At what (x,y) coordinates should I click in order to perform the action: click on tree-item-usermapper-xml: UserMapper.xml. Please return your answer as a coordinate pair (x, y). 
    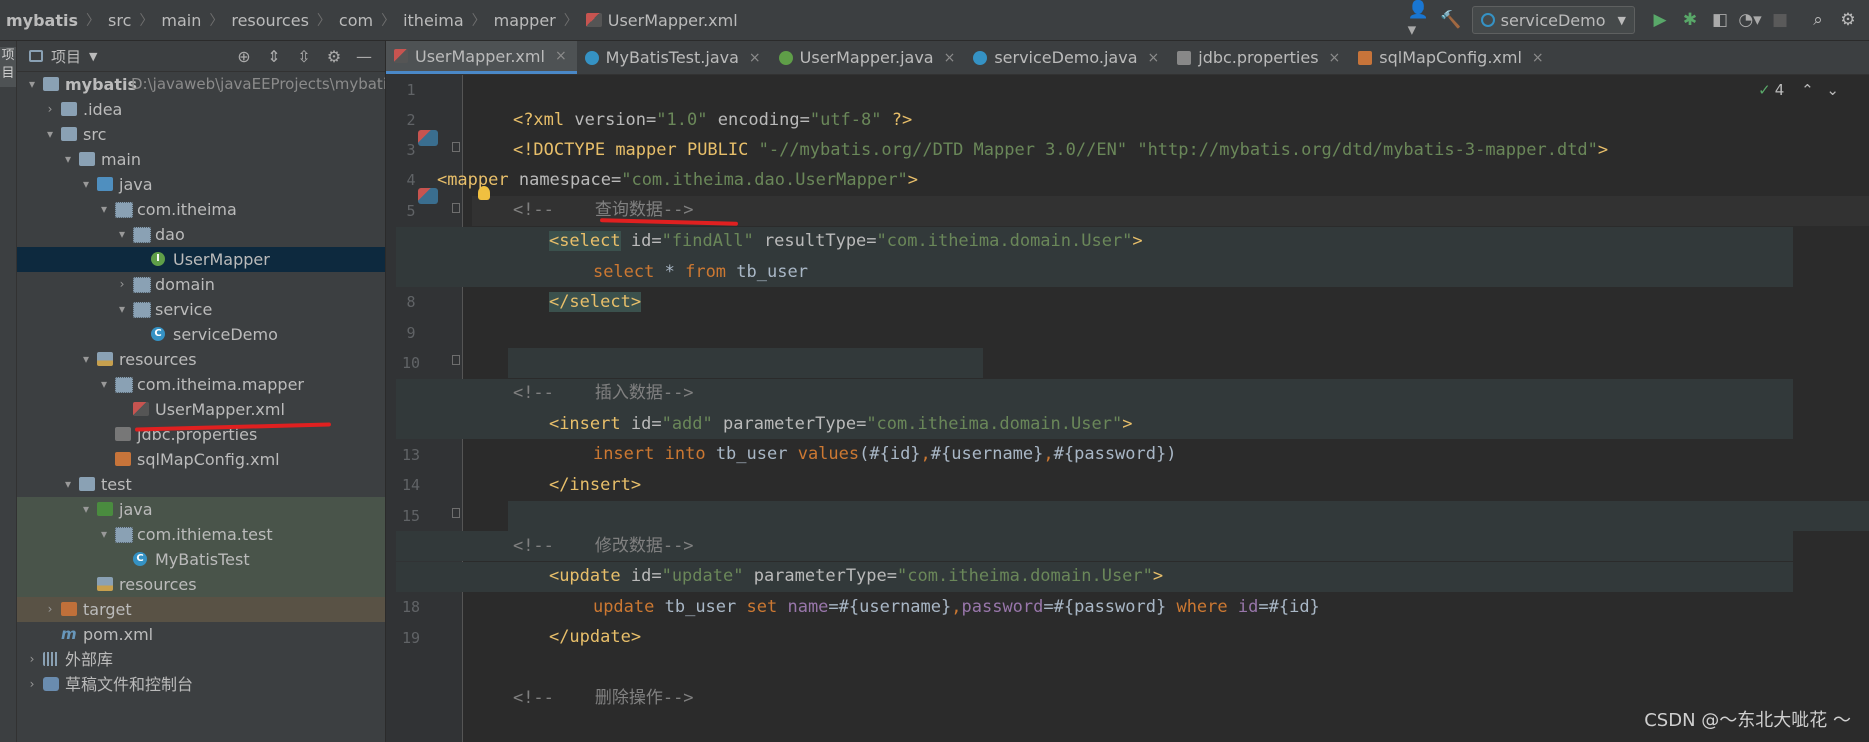
    Looking at the image, I should click on (201, 409).